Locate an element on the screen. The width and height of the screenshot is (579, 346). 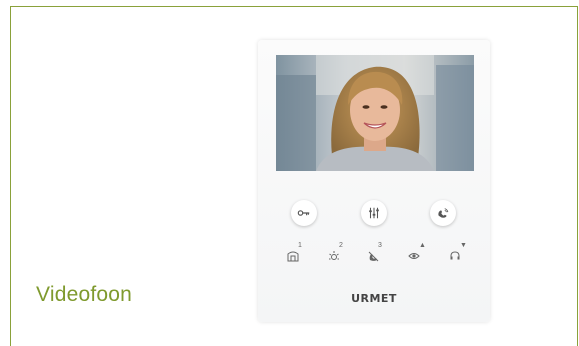
brand-logo: URMET is located at coordinates (374, 298).